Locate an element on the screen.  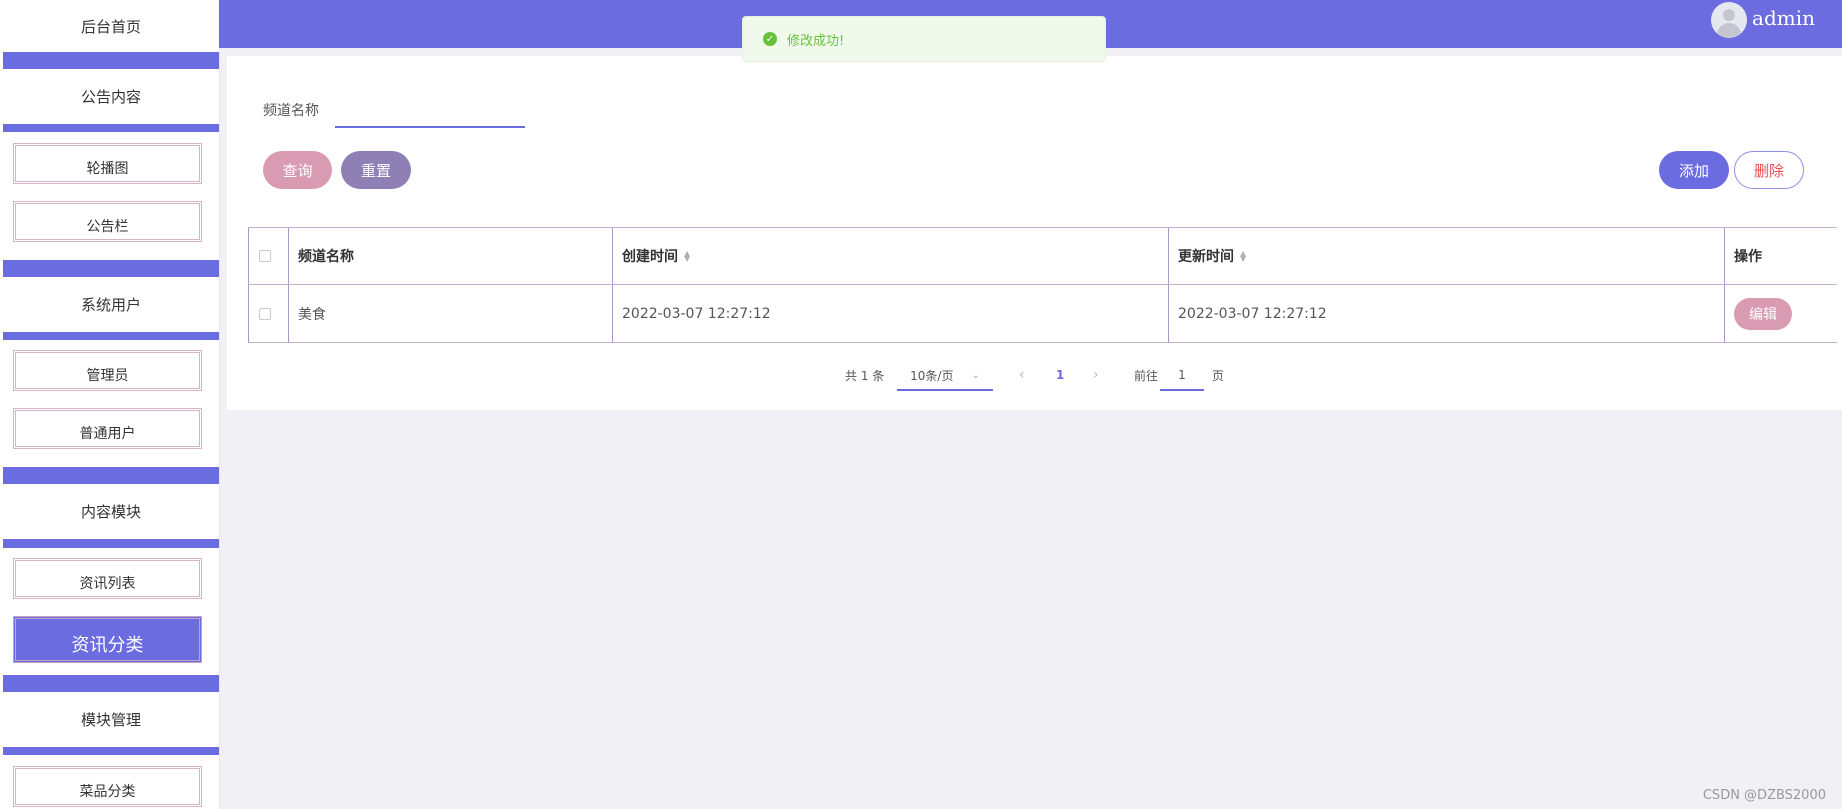
column-header-actions: 操作 is located at coordinates (1748, 257).